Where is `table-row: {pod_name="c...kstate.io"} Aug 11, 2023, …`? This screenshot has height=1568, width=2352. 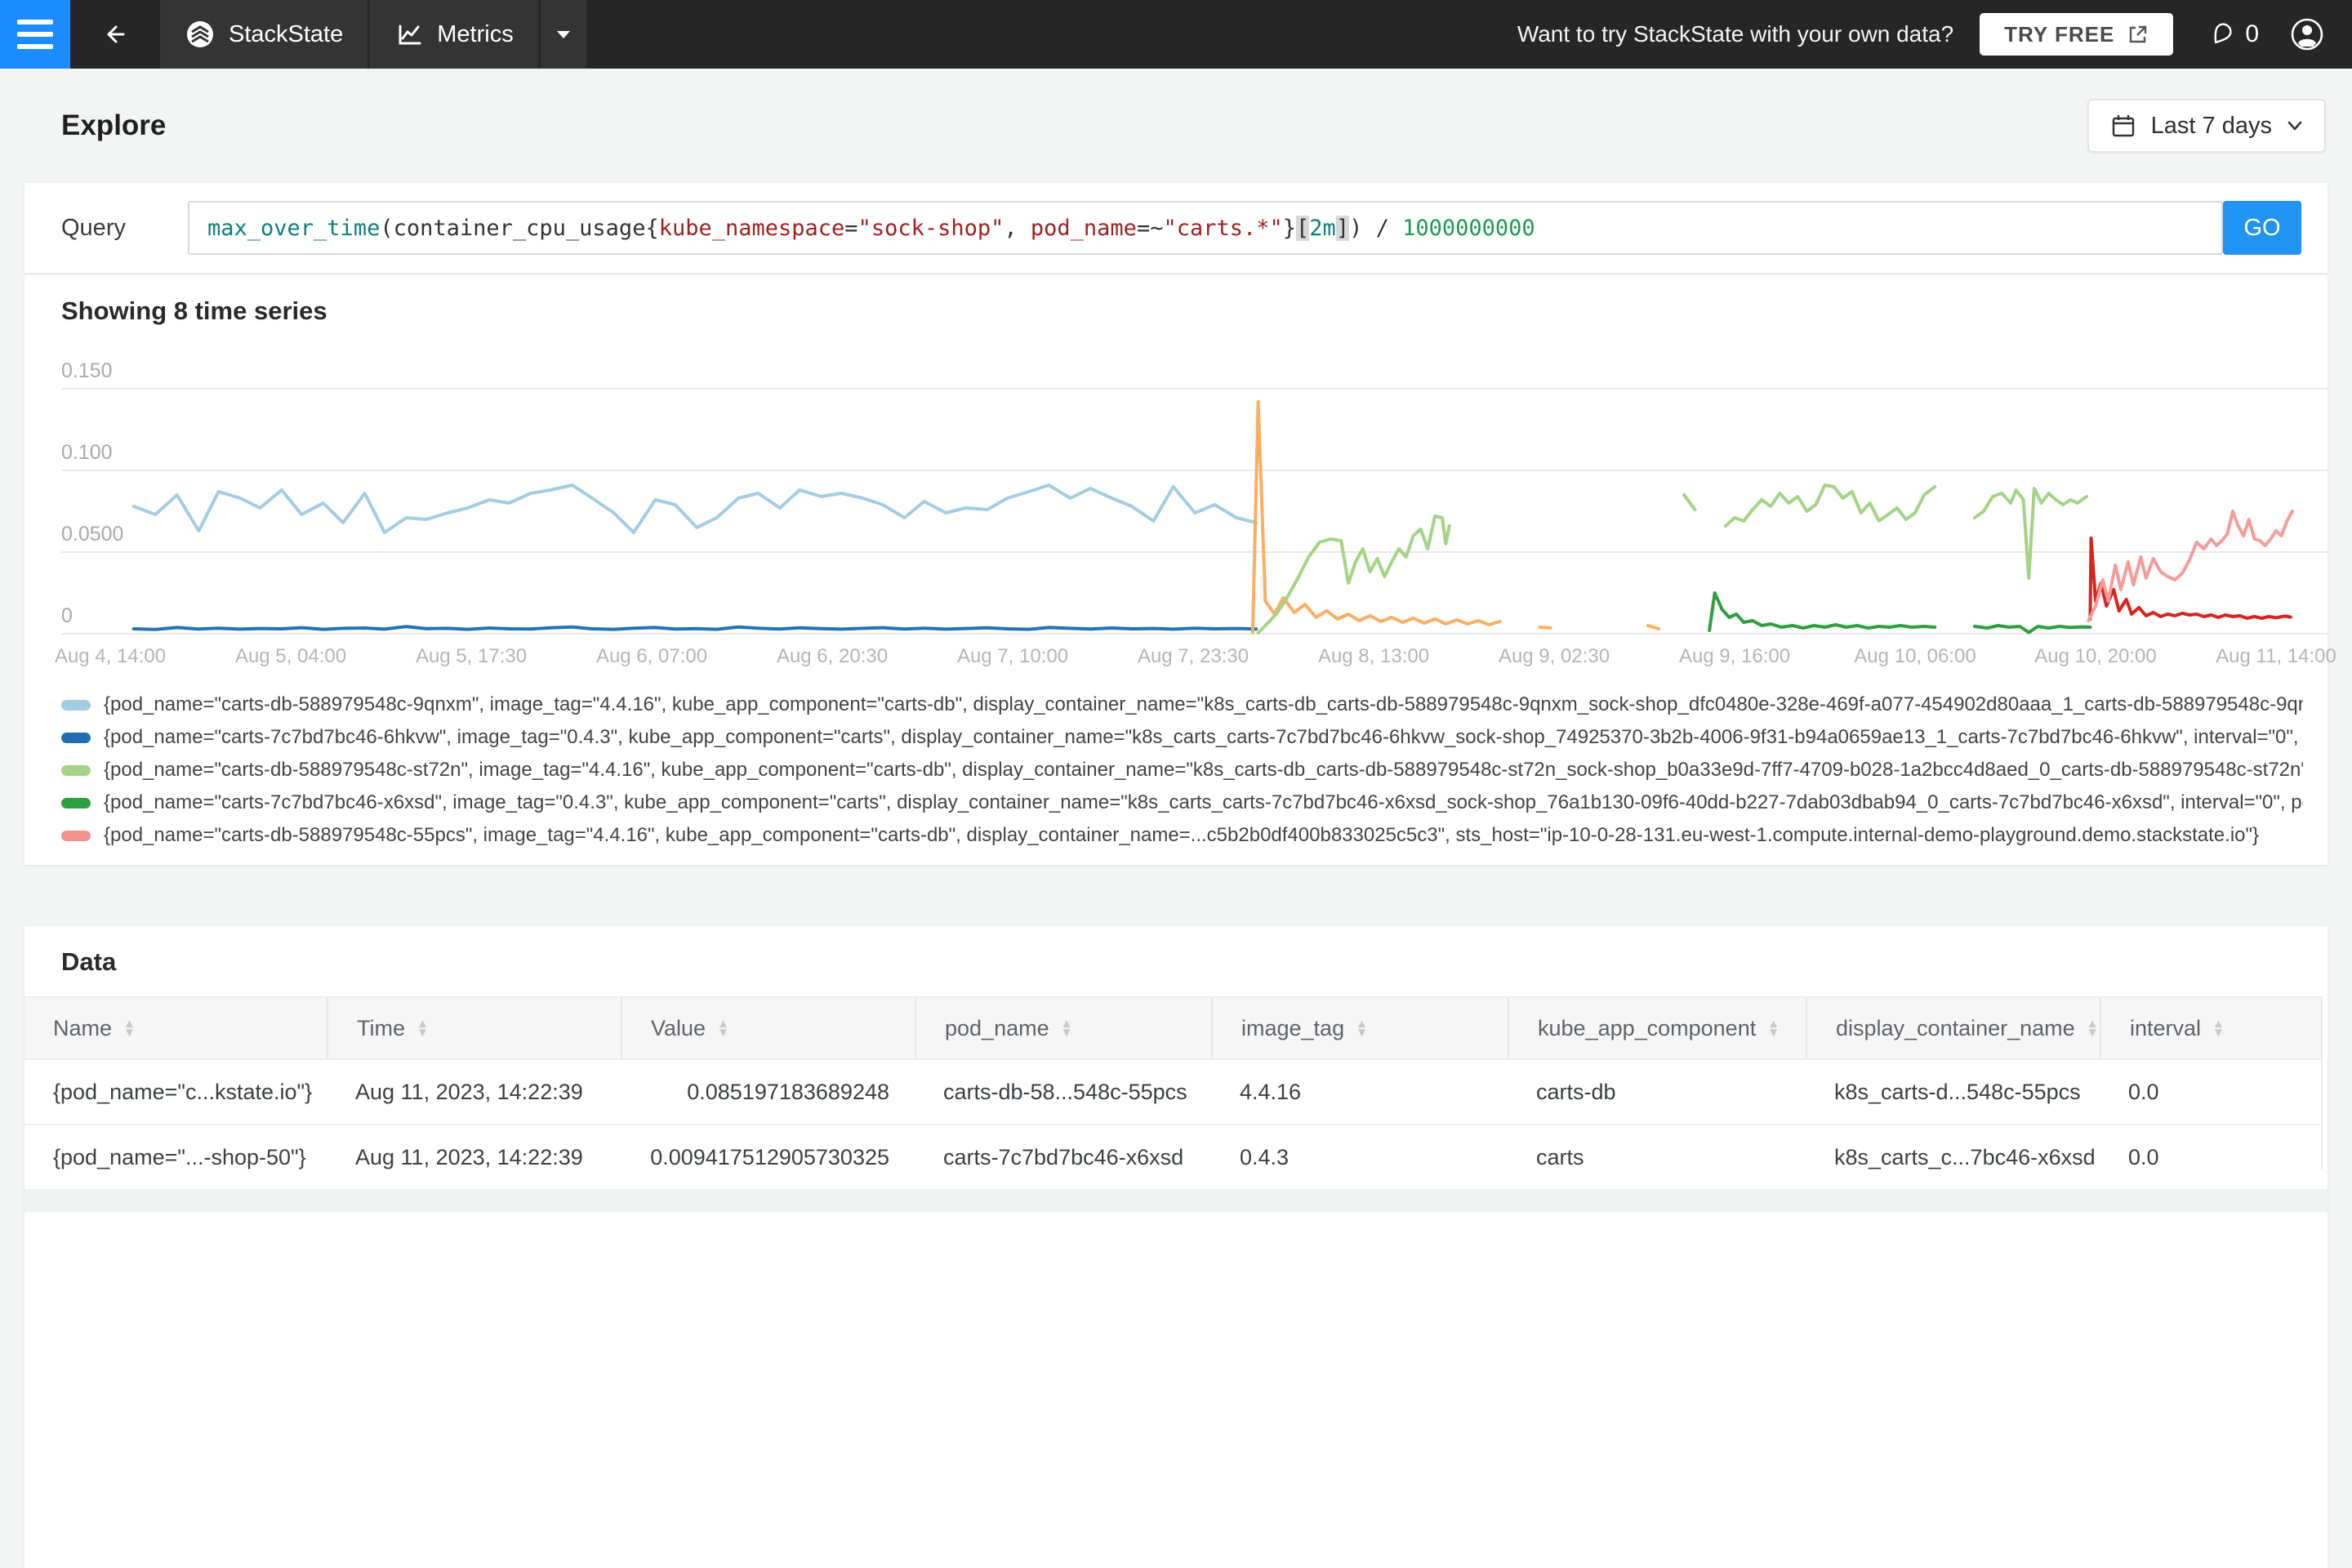
table-row: {pod_name="c...kstate.io"} Aug 11, 2023, … is located at coordinates (1176, 1092).